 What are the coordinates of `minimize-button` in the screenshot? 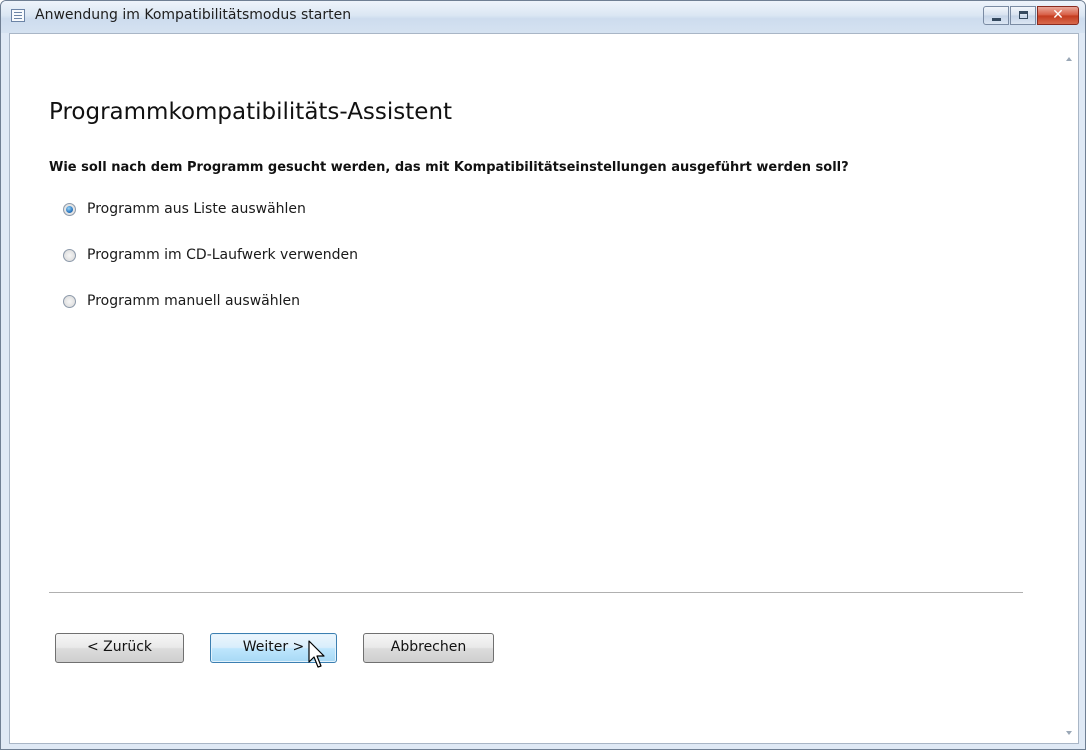 It's located at (996, 15).